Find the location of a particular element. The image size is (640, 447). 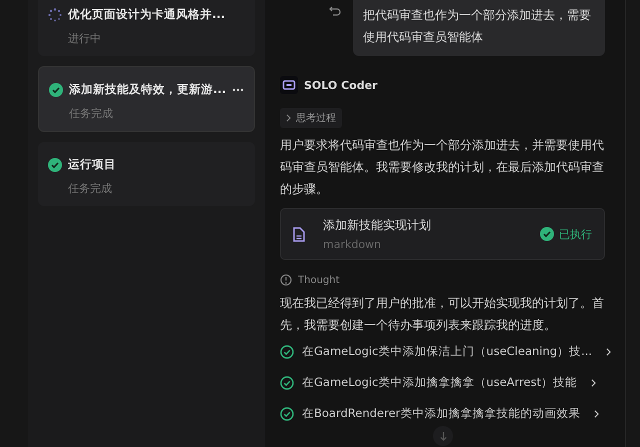

thought-label: Thought is located at coordinates (319, 280).